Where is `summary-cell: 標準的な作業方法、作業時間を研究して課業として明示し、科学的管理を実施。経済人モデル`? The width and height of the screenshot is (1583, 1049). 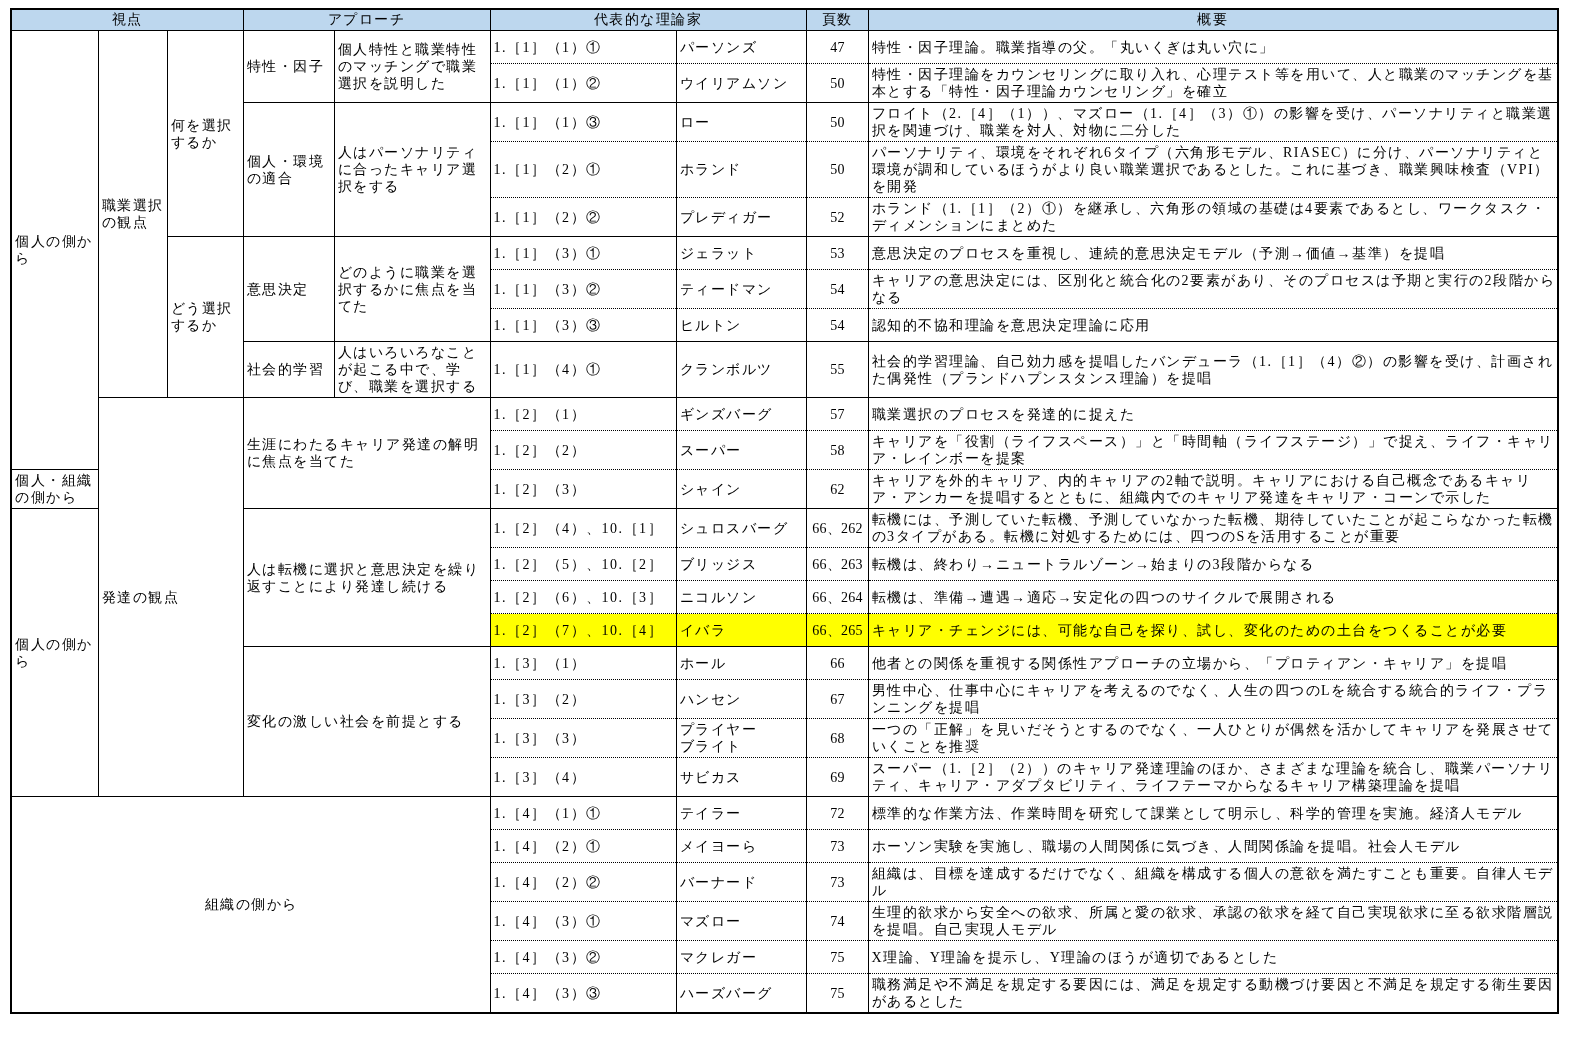
summary-cell: 標準的な作業方法、作業時間を研究して課業として明示し、科学的管理を実施。経済人モデル is located at coordinates (1213, 813).